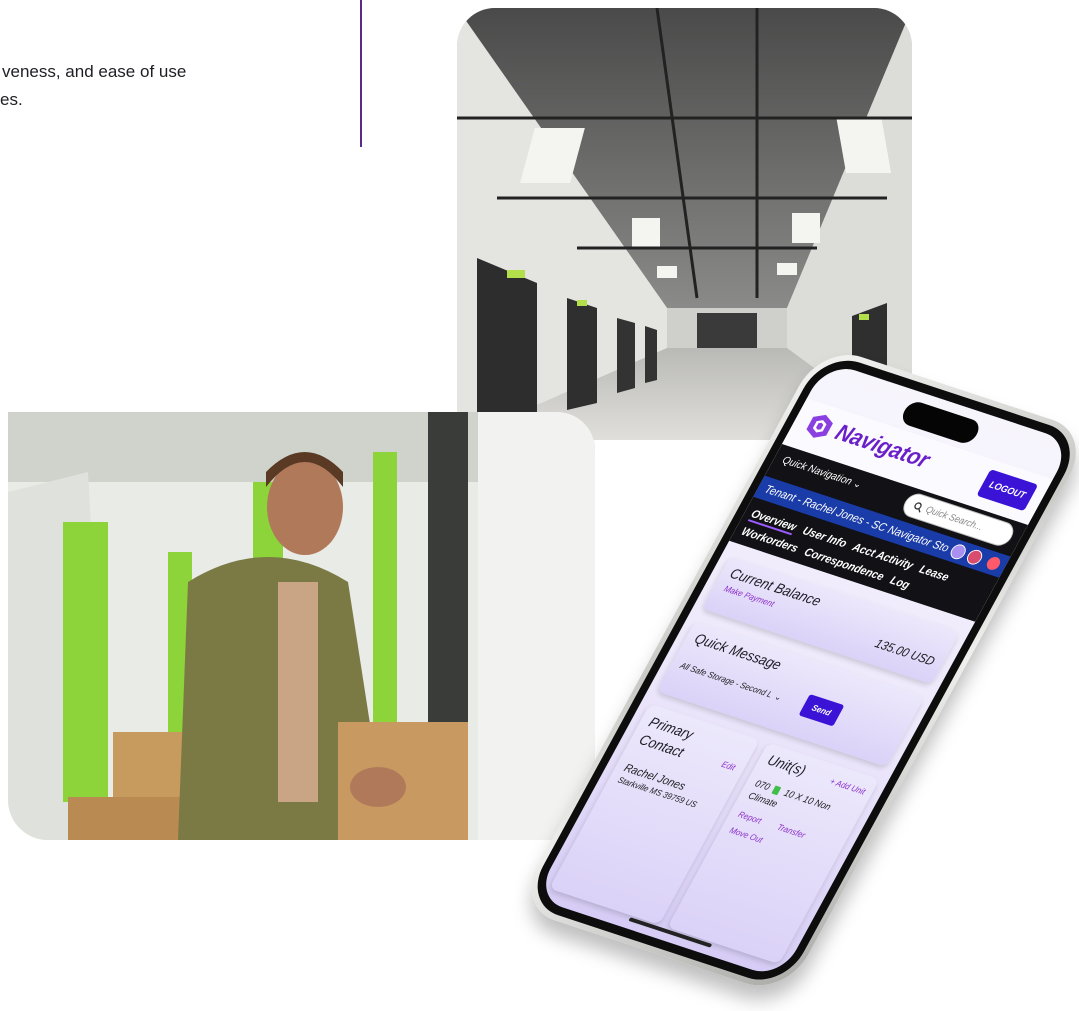 The width and height of the screenshot is (1079, 1011). I want to click on close-icon, so click(993, 563).